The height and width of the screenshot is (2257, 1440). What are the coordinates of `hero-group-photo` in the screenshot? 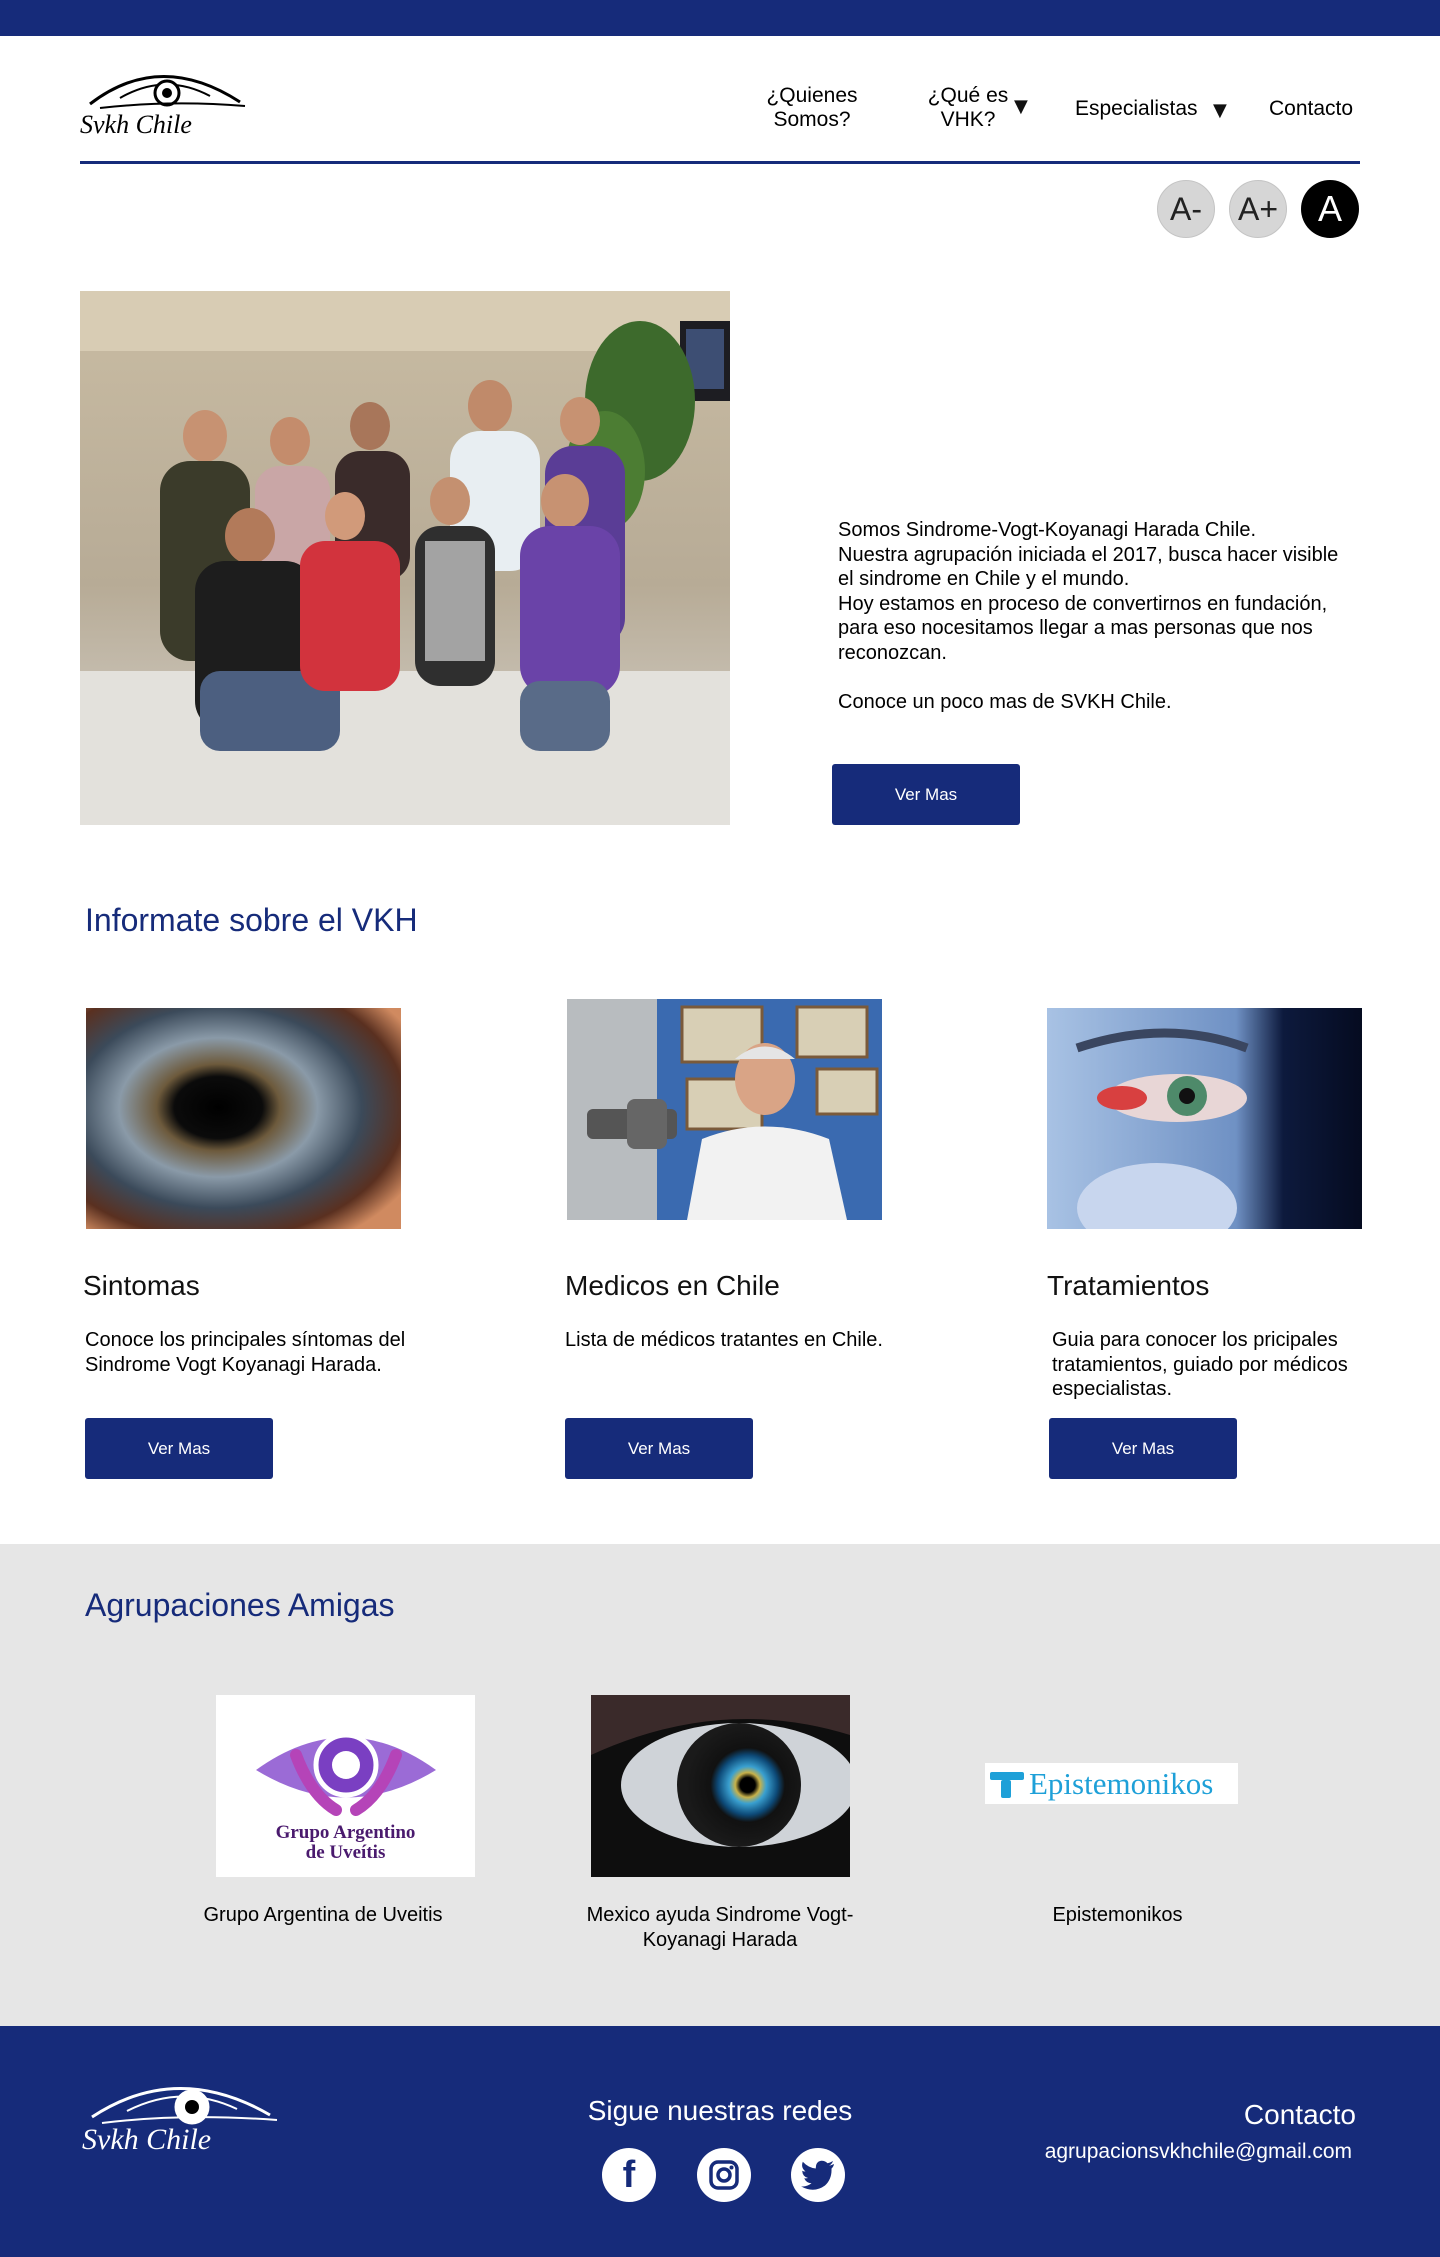 It's located at (405, 558).